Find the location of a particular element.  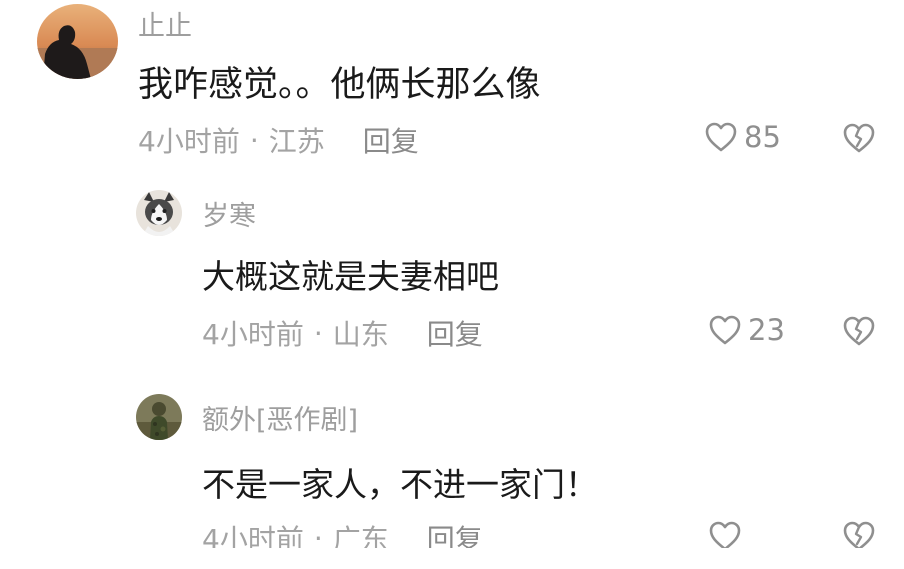

comment-text: 我咋感觉。。他俩长那么像 is located at coordinates (339, 85).